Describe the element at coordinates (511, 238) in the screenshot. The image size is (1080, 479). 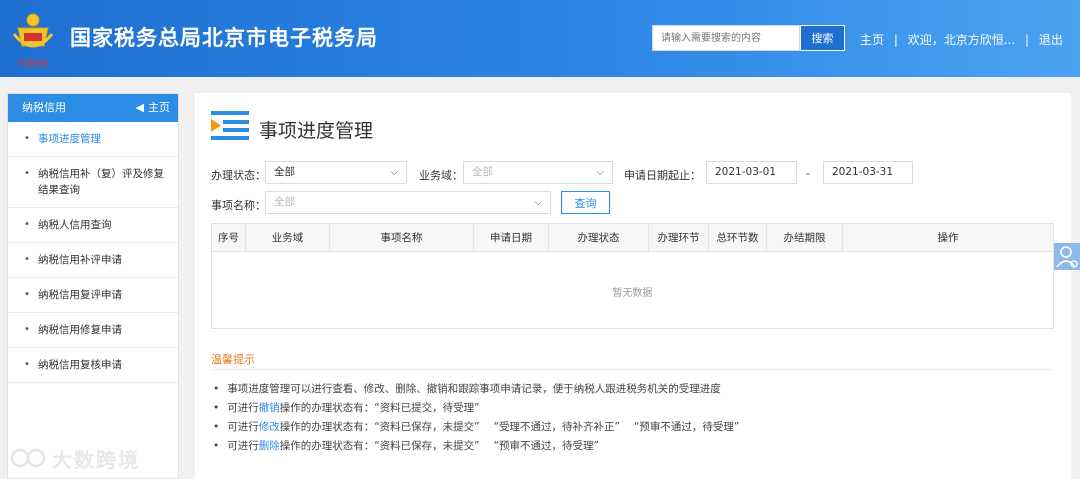
I see `column-header: 申请日期` at that location.